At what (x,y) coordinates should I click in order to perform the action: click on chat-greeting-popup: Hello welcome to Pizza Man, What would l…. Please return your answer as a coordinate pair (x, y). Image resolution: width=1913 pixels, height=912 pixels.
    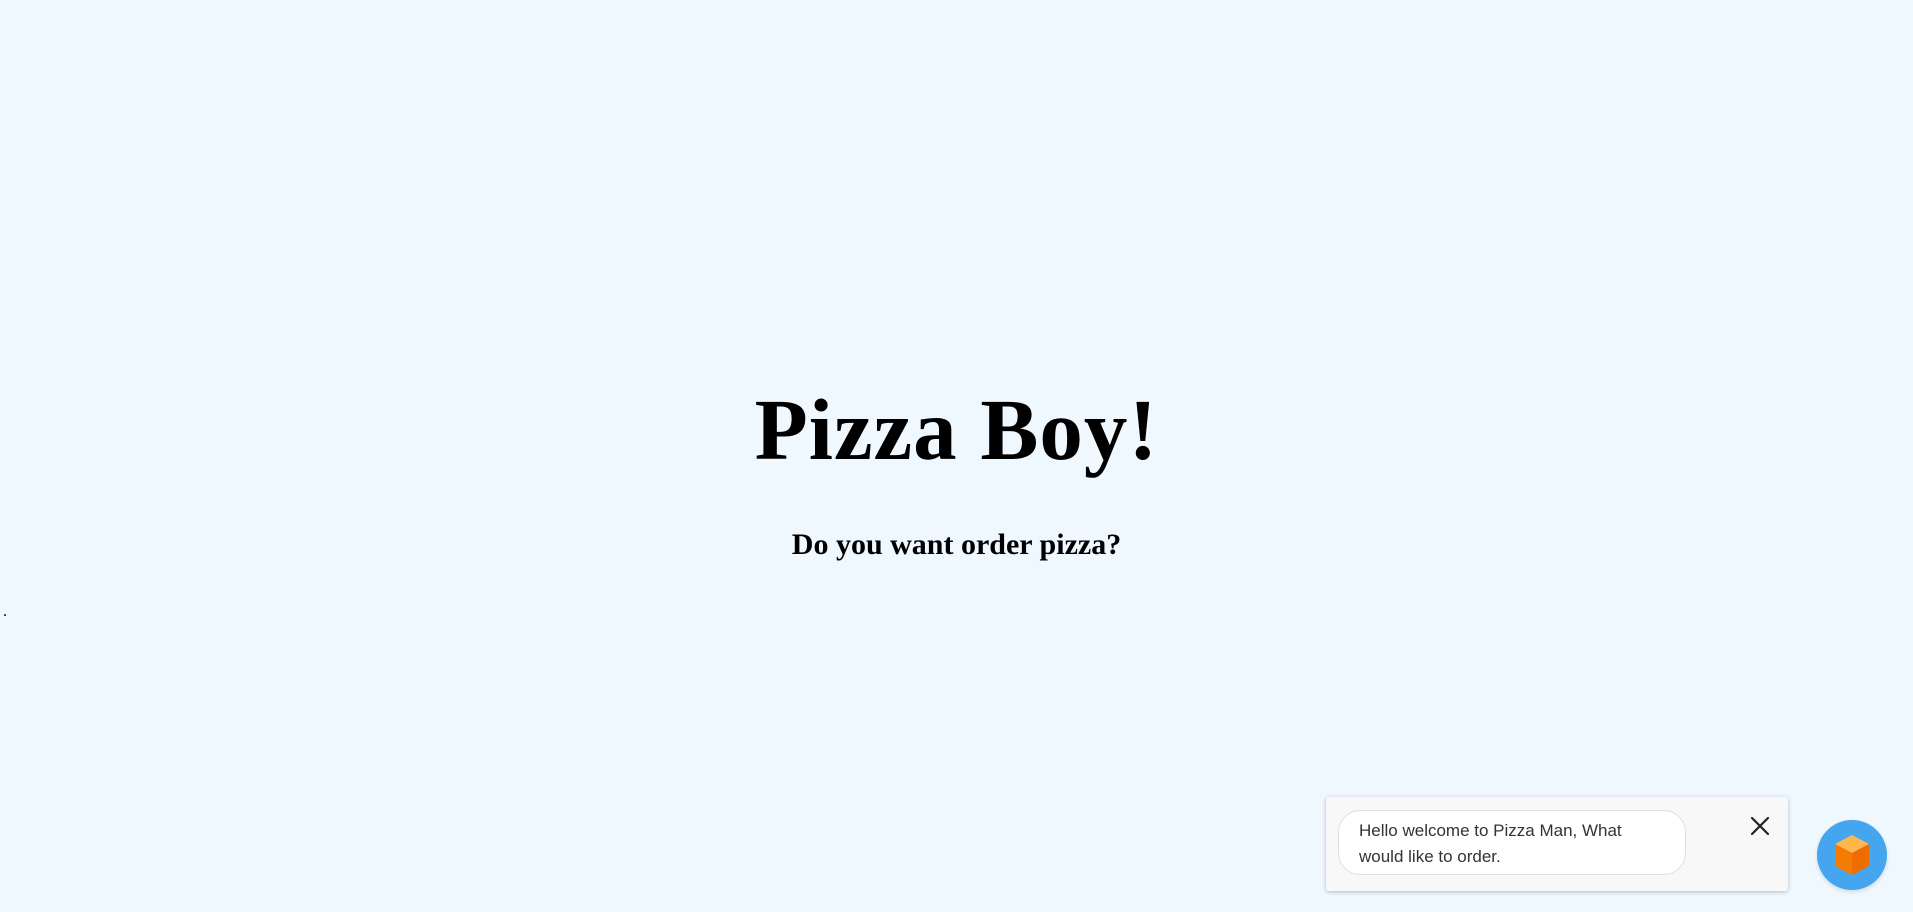
    Looking at the image, I should click on (1557, 844).